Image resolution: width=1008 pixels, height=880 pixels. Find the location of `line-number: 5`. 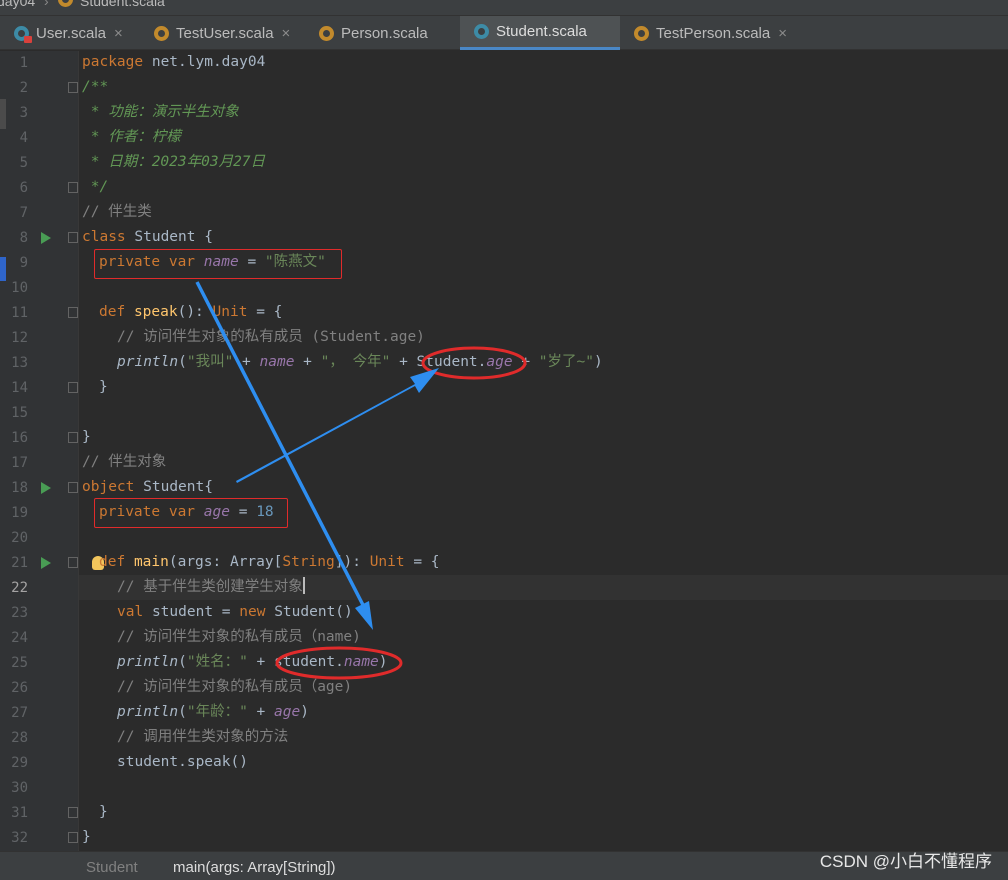

line-number: 5 is located at coordinates (23, 163).